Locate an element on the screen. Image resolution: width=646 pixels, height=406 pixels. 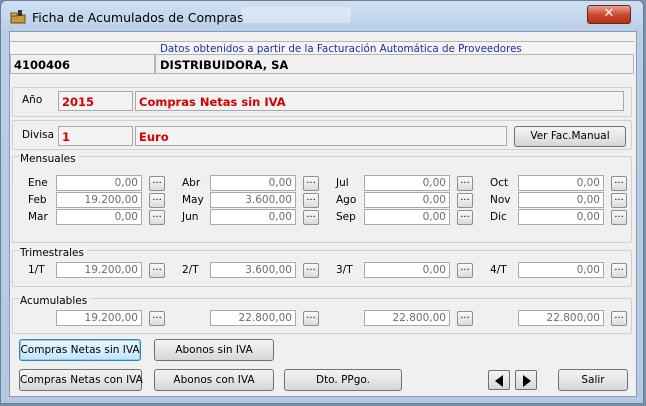
month-value-may: 3.600,00 is located at coordinates (253, 200).